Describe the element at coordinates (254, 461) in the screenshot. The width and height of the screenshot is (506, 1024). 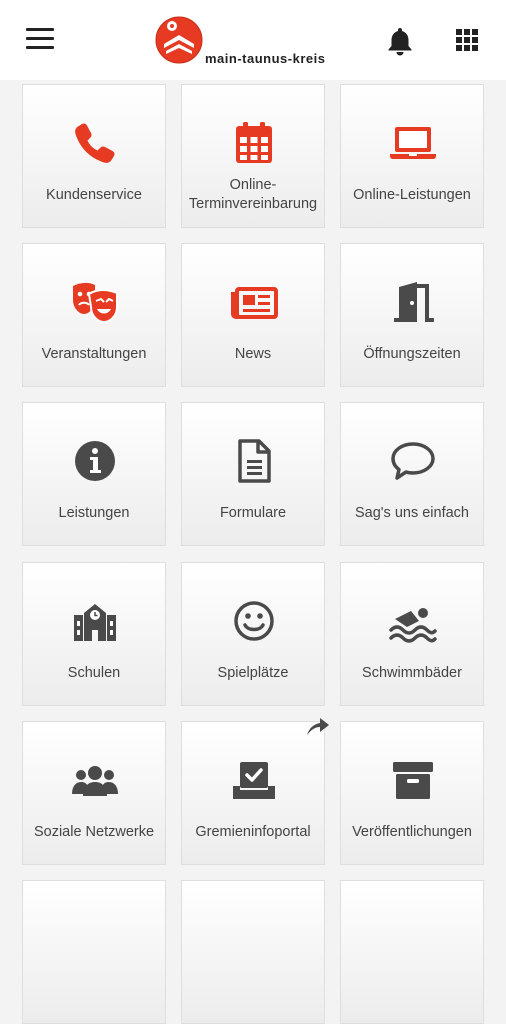
I see `document-icon` at that location.